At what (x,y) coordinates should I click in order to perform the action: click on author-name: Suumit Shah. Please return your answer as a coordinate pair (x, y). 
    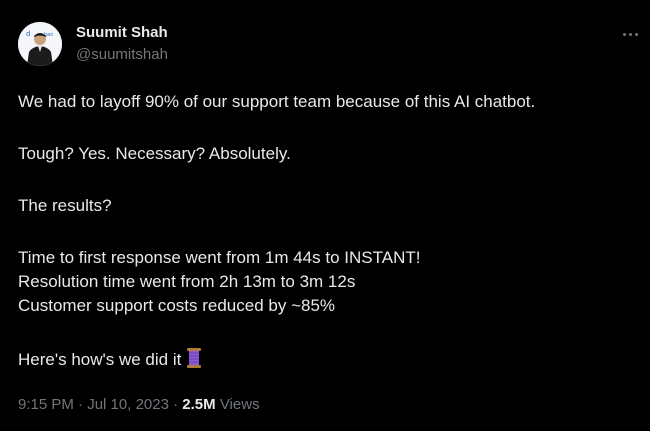
    Looking at the image, I should click on (122, 32).